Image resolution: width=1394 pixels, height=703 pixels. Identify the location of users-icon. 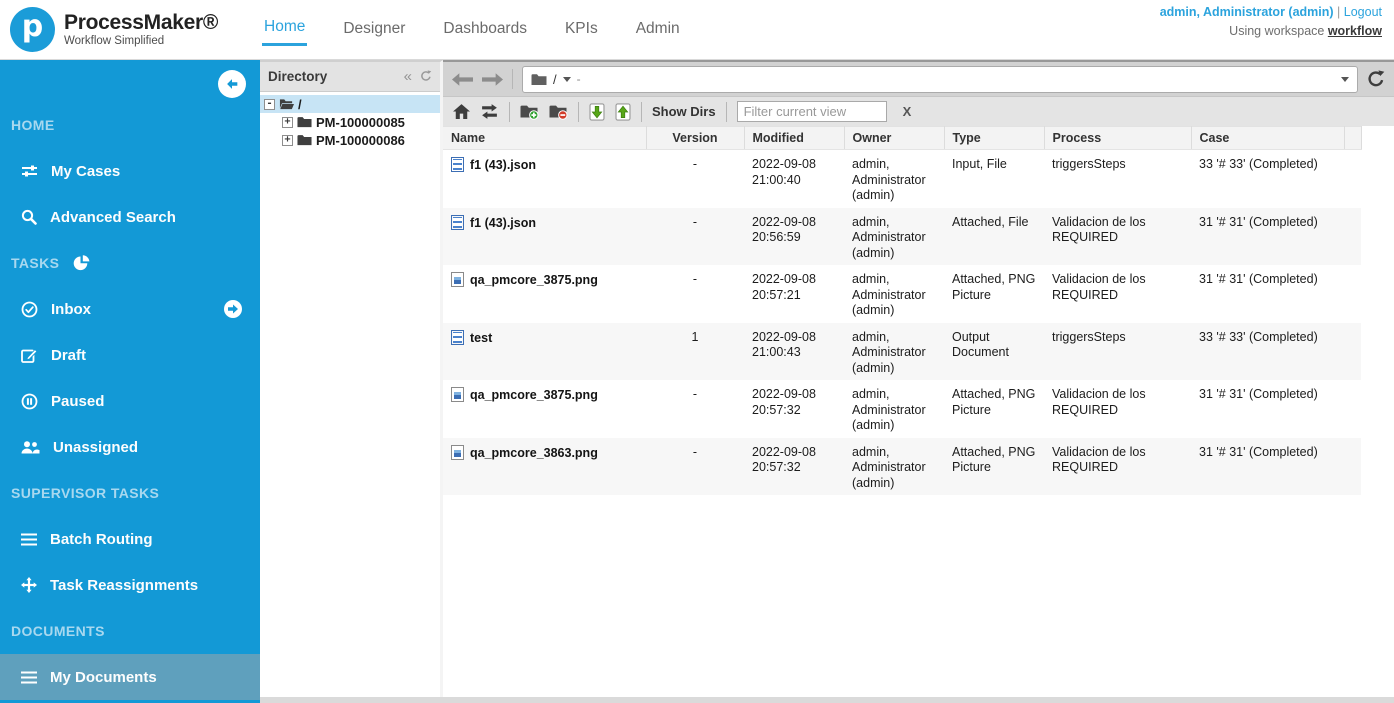
(30, 447).